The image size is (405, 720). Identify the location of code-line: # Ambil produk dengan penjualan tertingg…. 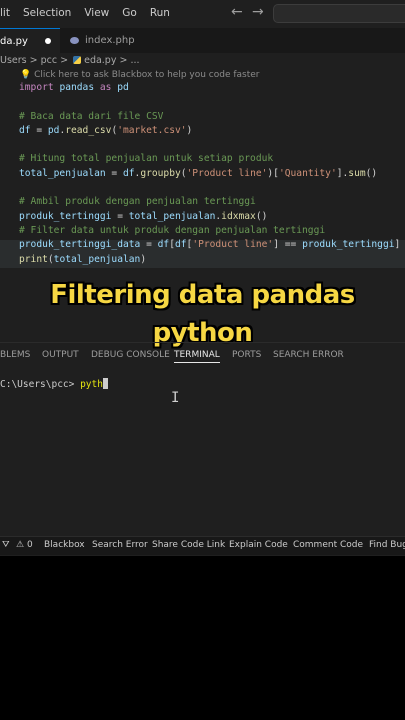
(209, 202).